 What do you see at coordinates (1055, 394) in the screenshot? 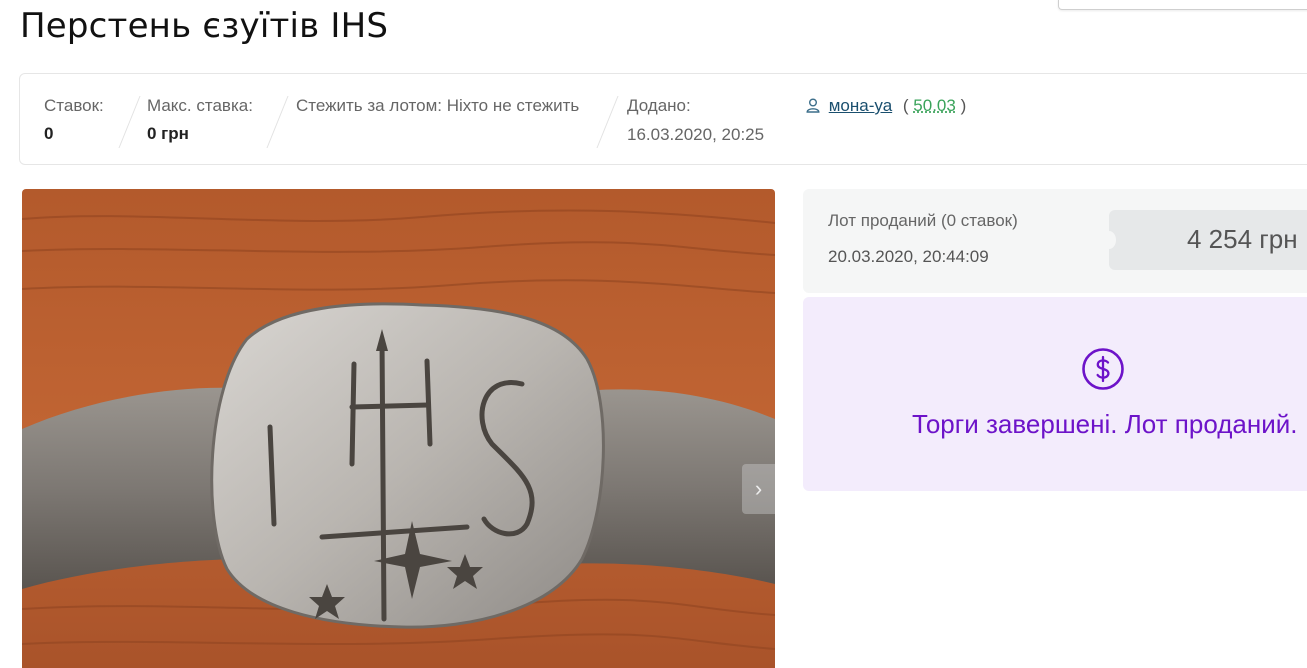
I see `auction-ended-panel: Торги завершені. Лот проданий.` at bounding box center [1055, 394].